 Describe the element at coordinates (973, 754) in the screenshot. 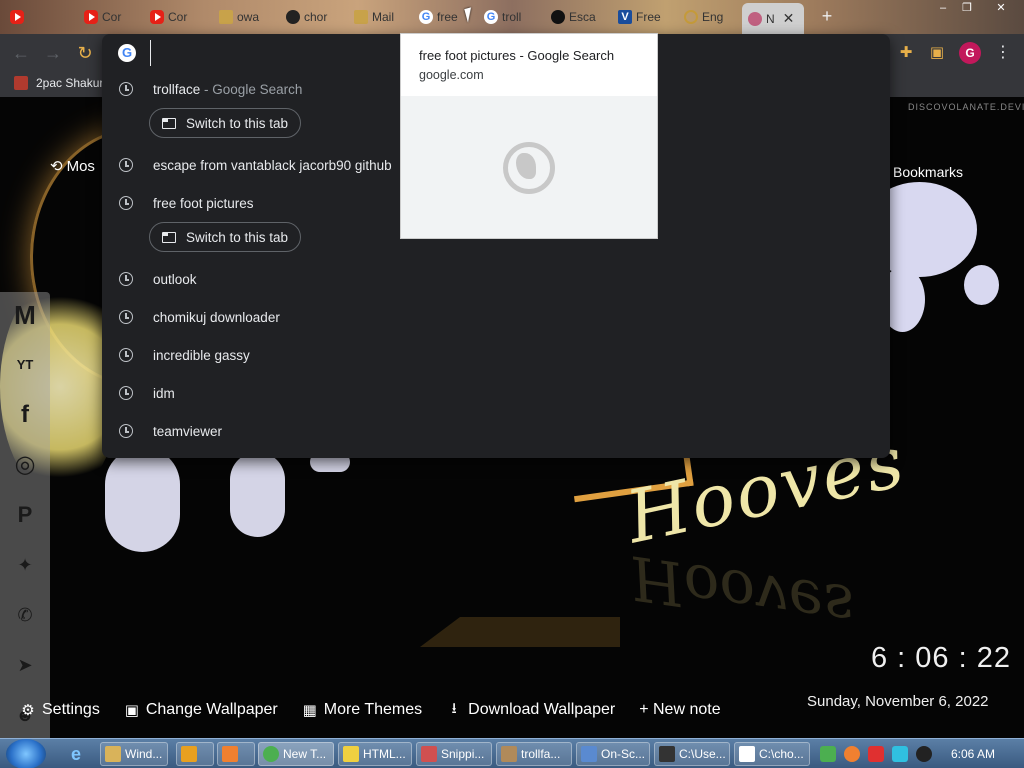

I see `taskbar-clock: 6:06 AM` at that location.